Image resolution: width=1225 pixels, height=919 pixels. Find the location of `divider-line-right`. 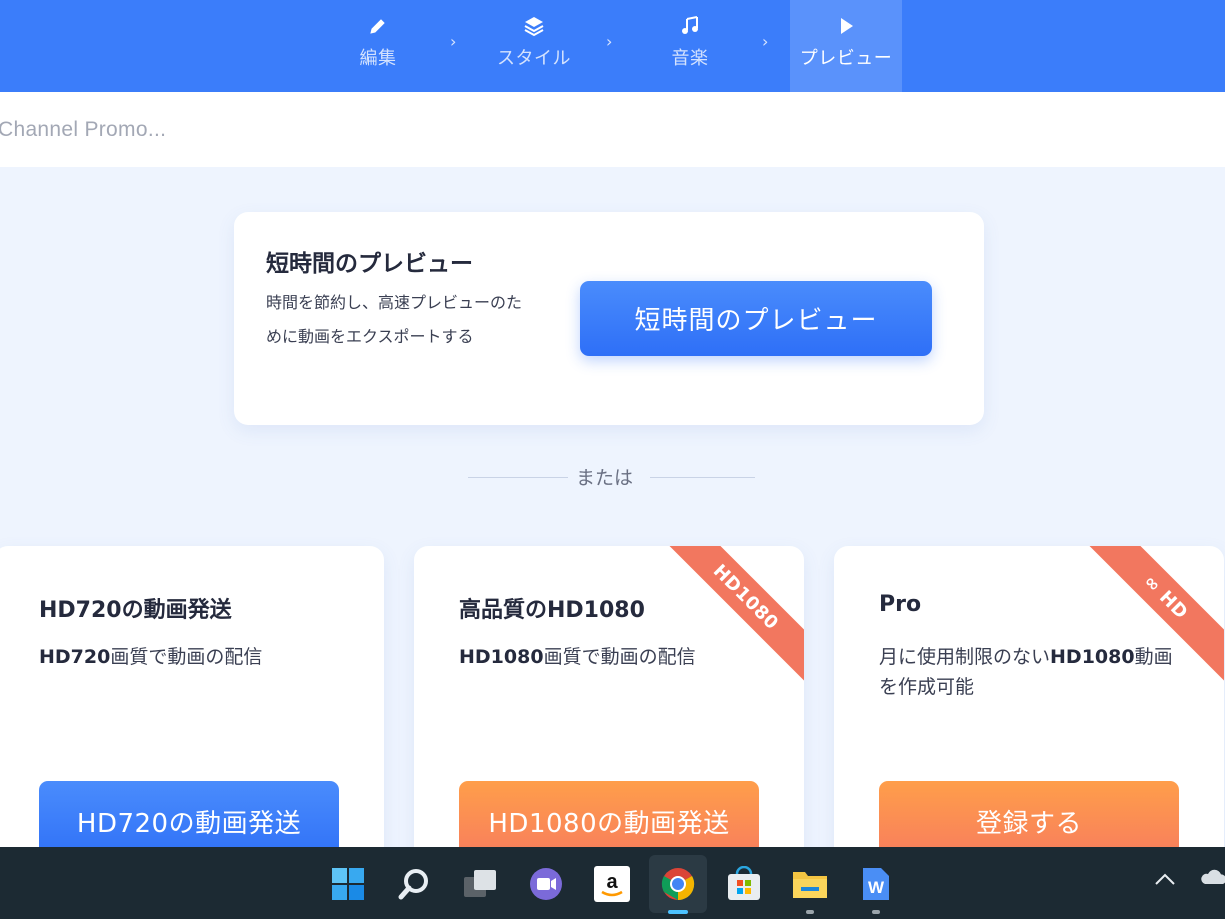

divider-line-right is located at coordinates (702, 477).